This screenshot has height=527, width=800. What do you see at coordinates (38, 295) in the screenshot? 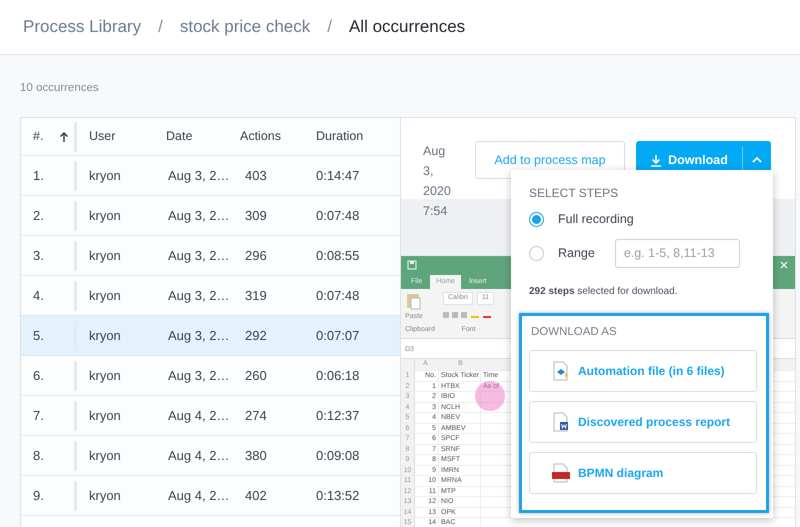
I see `table-cell-text: 4.` at bounding box center [38, 295].